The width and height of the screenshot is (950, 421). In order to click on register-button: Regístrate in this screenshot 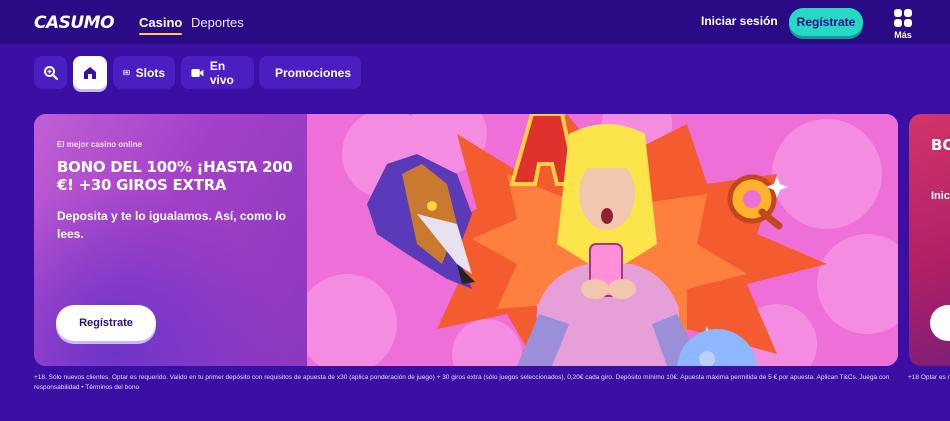, I will do `click(826, 22)`.